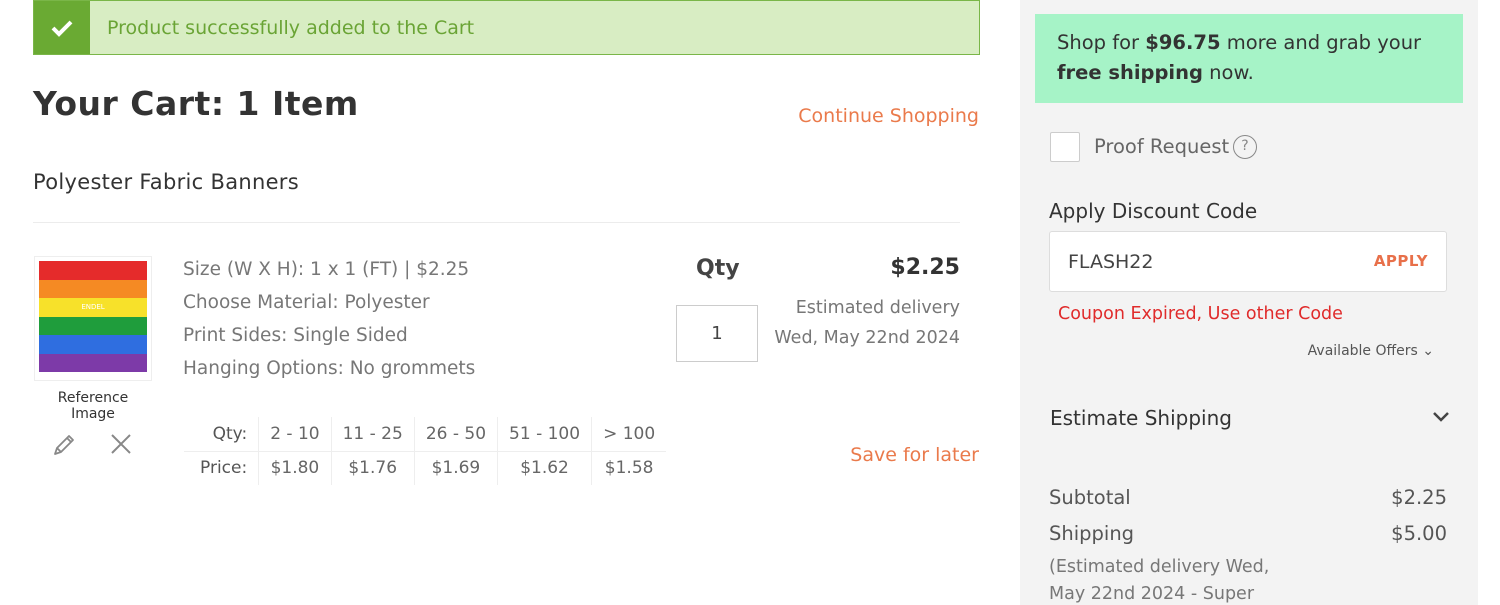 This screenshot has height=605, width=1500. Describe the element at coordinates (93, 406) in the screenshot. I see `reference-image-caption: Reference Image` at that location.